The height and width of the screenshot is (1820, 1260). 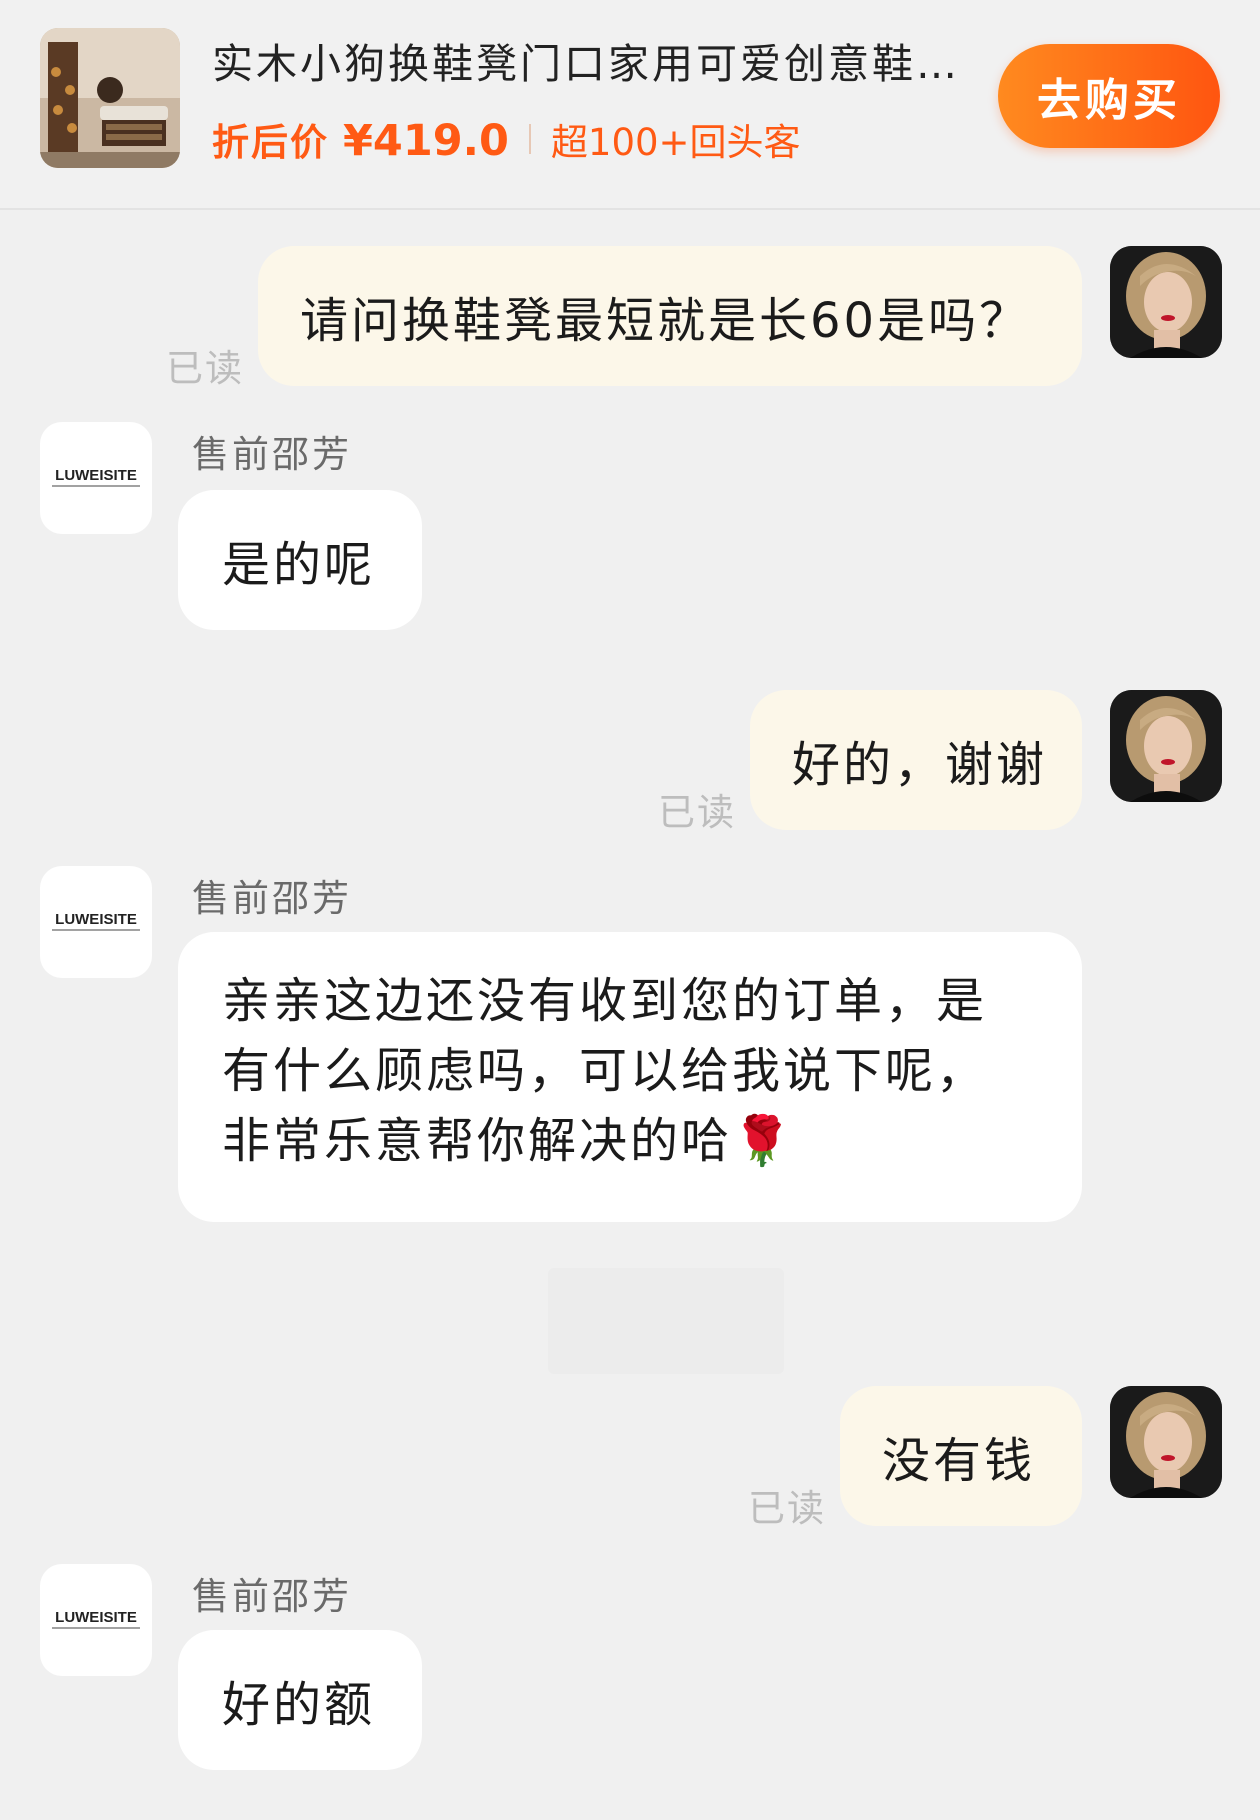 I want to click on price-row: 折后价 ¥419.0 超100+回头客, so click(x=506, y=139).